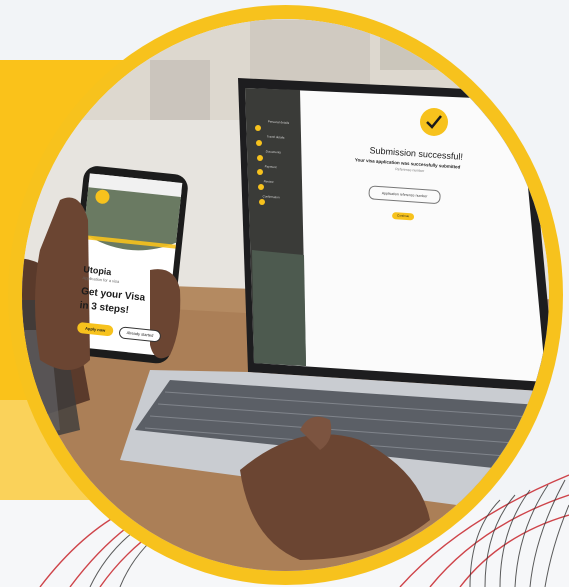  What do you see at coordinates (403, 216) in the screenshot?
I see `laptop-continue-button: Continue` at bounding box center [403, 216].